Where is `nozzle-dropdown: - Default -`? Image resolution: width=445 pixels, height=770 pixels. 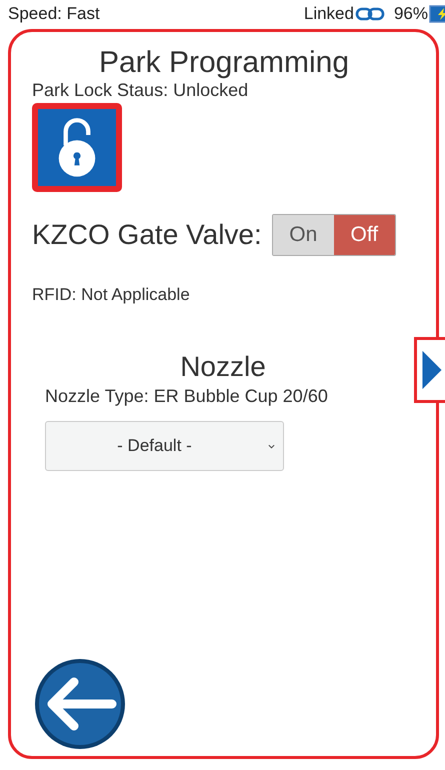 nozzle-dropdown: - Default - is located at coordinates (164, 446).